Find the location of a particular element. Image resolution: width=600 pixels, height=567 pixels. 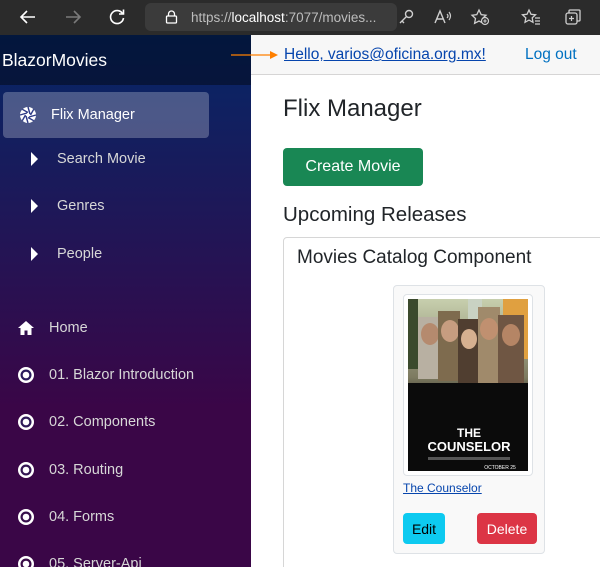

poster-date: OCTOBER 25 is located at coordinates (500, 468).